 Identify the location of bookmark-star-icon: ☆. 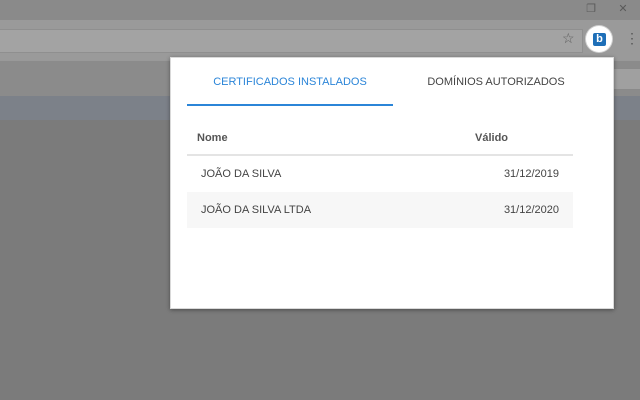
(568, 38).